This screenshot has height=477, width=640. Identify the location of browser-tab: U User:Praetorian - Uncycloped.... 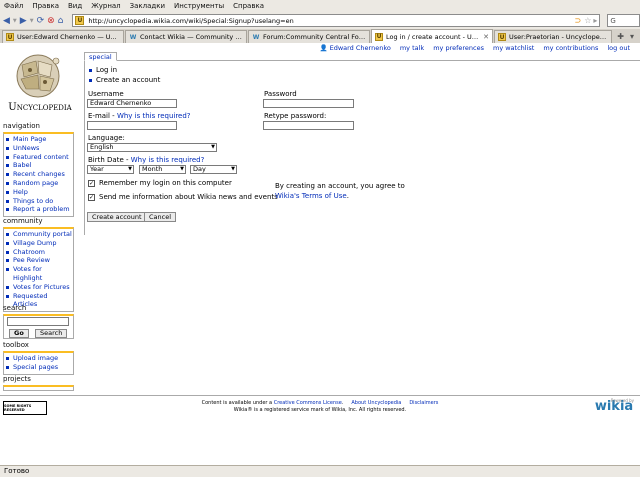
(553, 36).